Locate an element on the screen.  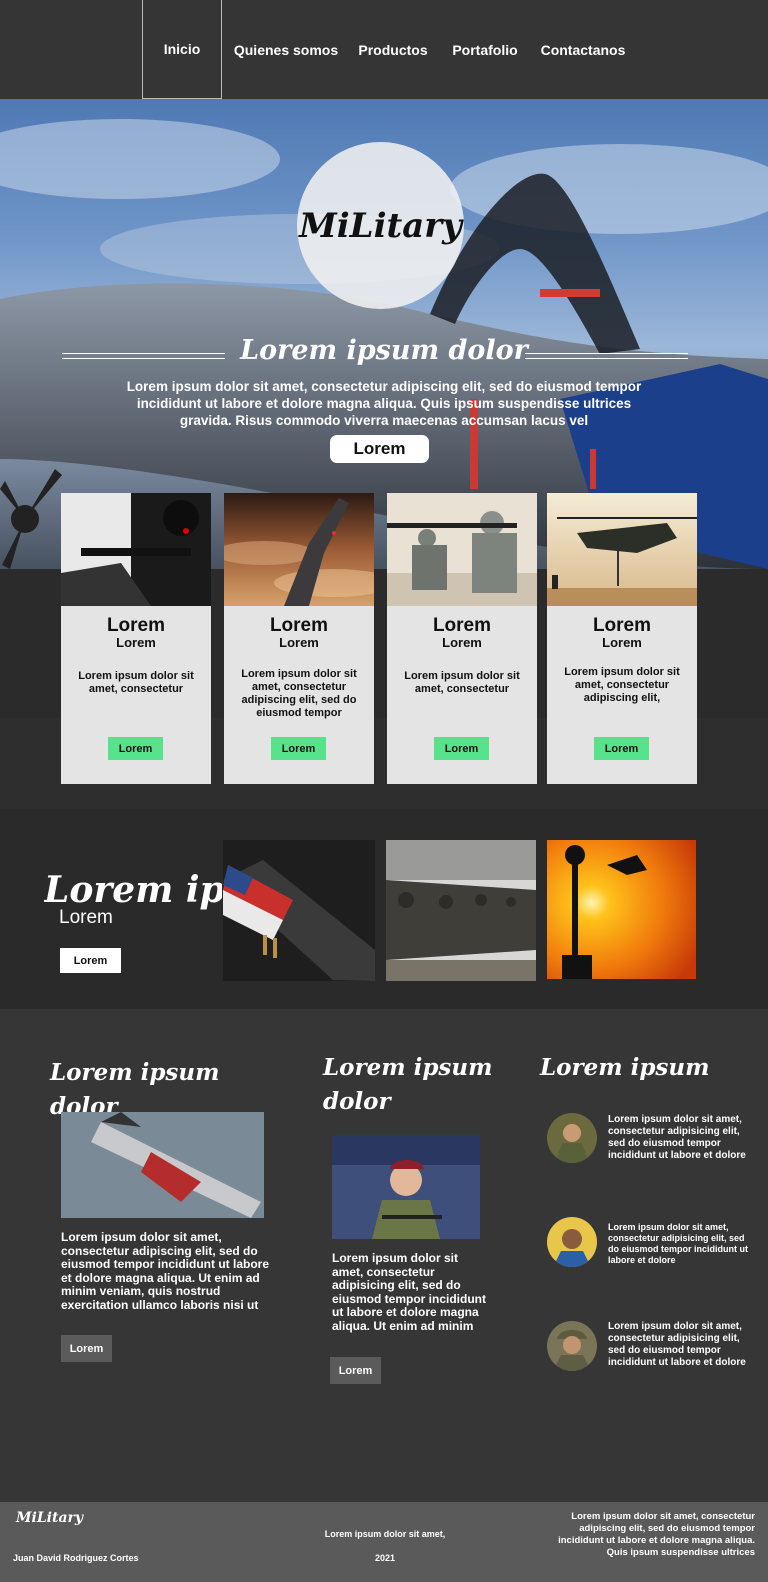
column-2-image-soldier is located at coordinates (406, 1187).